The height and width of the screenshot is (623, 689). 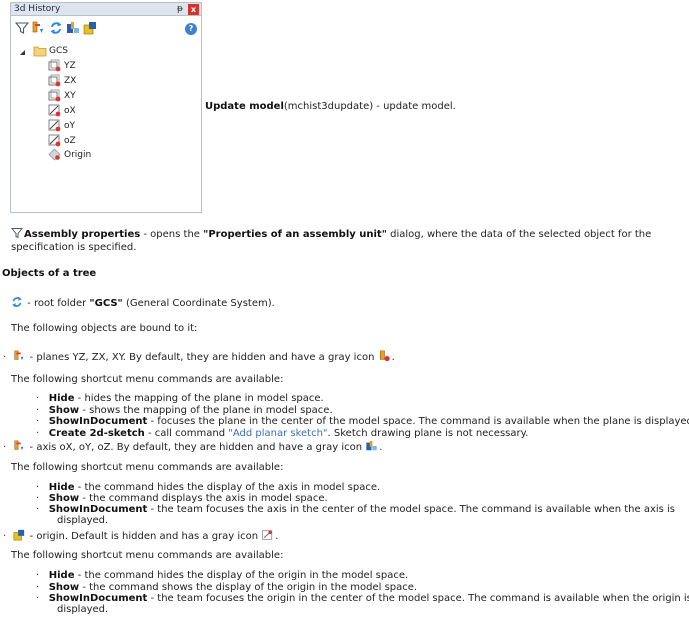 I want to click on add-planar-sketch-link: "Add planar sketch", so click(x=277, y=433).